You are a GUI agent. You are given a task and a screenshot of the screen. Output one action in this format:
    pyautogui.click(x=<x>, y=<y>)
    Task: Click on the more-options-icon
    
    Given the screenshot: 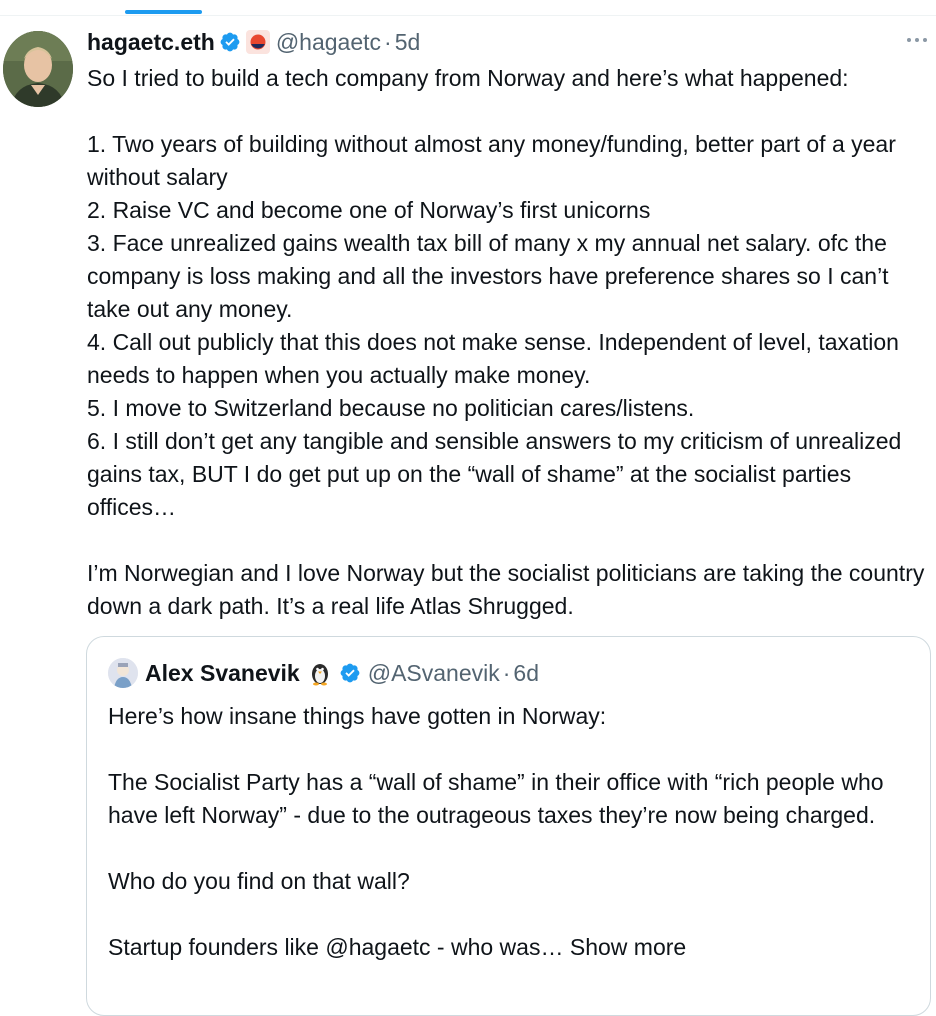 What is the action you would take?
    pyautogui.click(x=917, y=40)
    